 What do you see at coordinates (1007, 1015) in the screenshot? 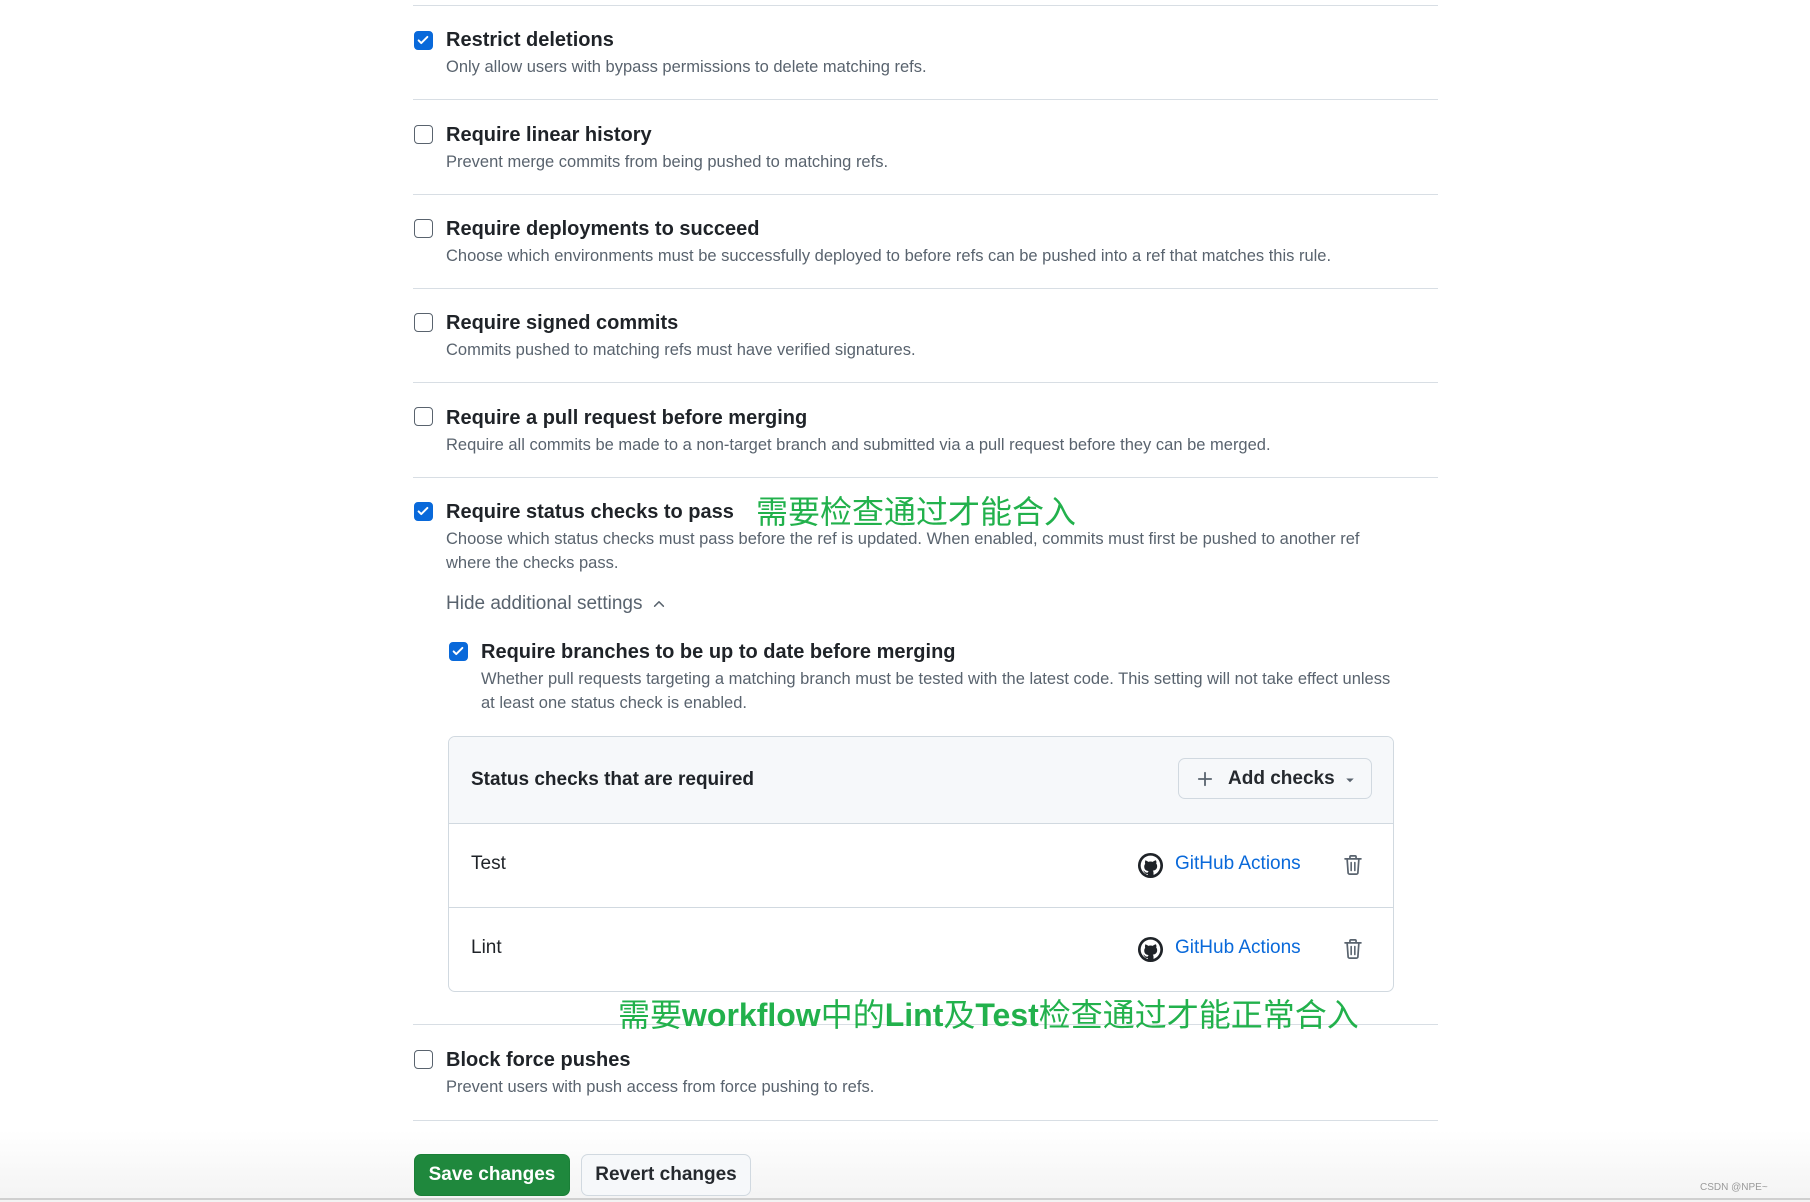
I see `annotation-text-bold: Test` at bounding box center [1007, 1015].